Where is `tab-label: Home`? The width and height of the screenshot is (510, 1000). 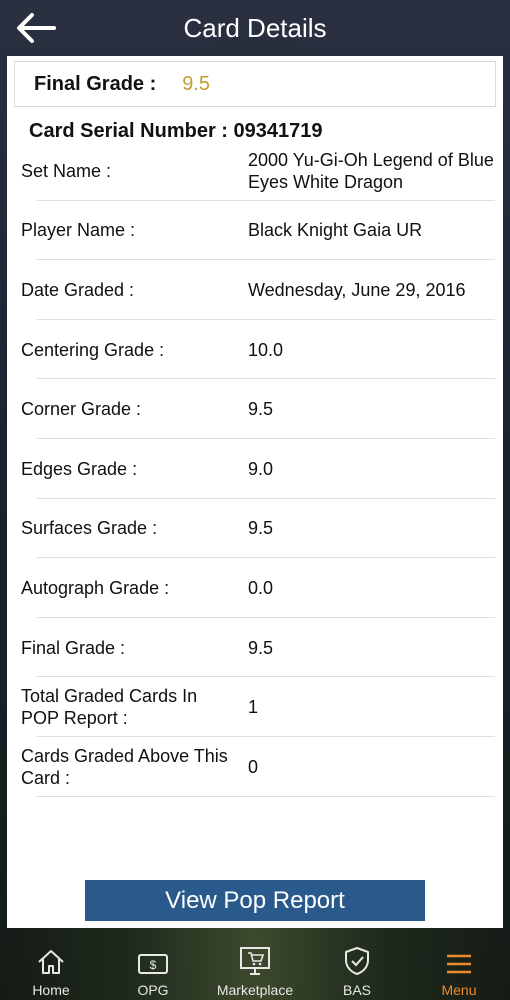
tab-label: Home is located at coordinates (51, 990).